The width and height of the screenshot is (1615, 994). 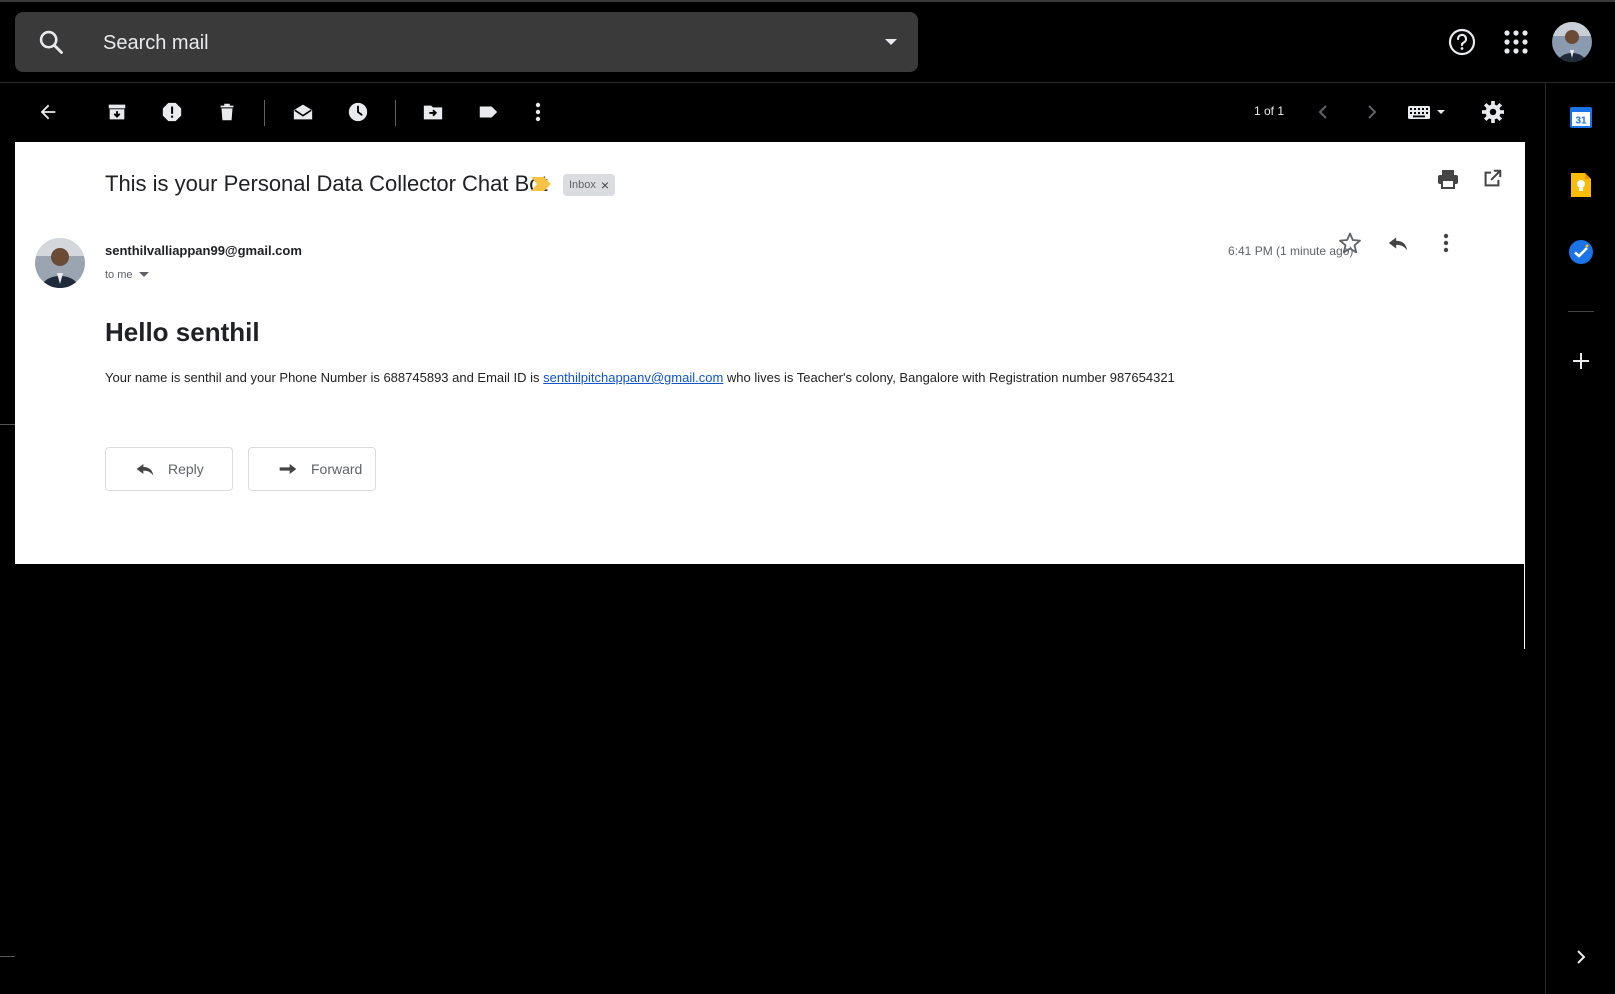 I want to click on label-icon, so click(x=488, y=112).